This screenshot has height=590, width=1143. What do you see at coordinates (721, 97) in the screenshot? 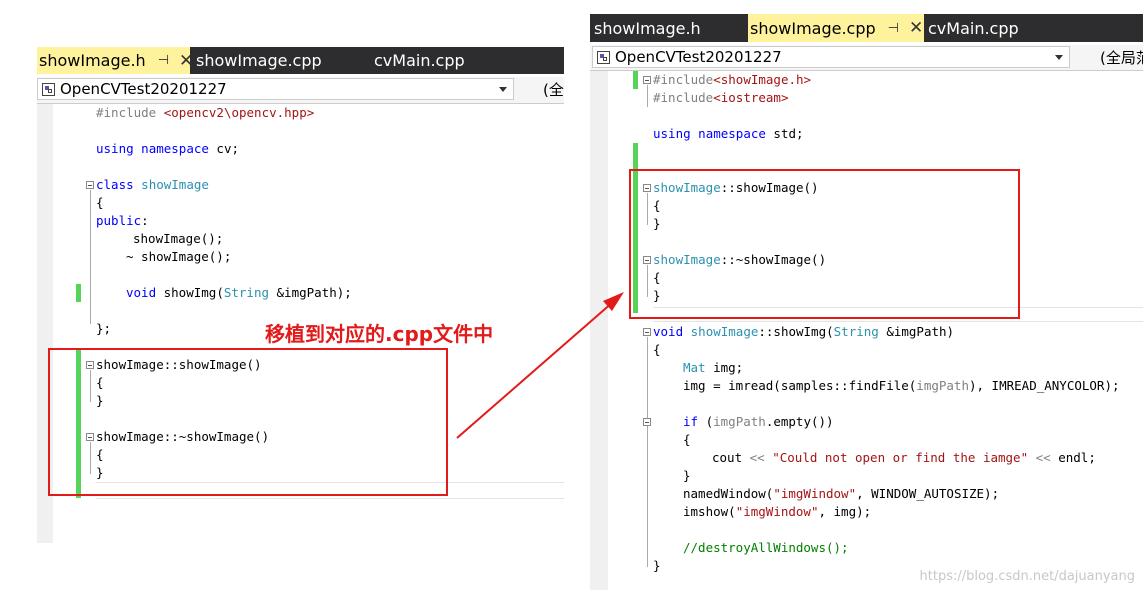
I see `code-line: #include<iostream>` at bounding box center [721, 97].